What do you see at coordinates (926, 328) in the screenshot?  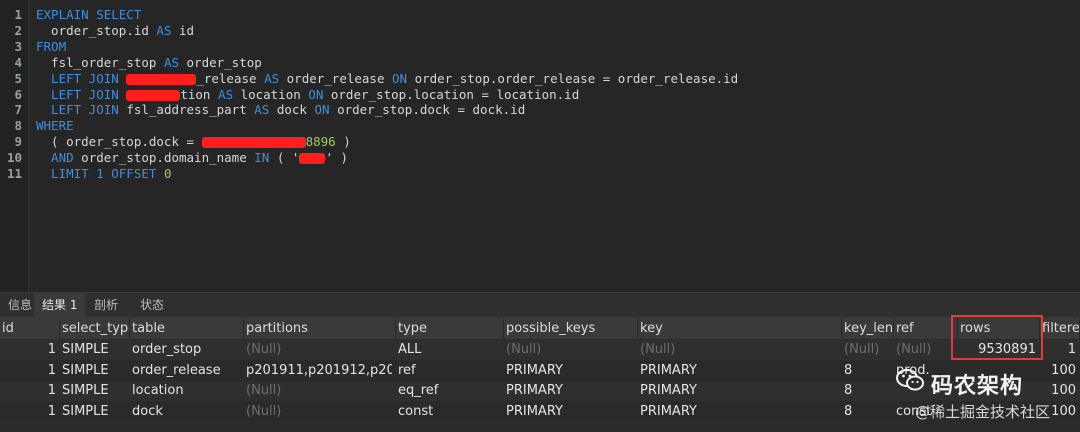 I see `column-header-ref: ref` at bounding box center [926, 328].